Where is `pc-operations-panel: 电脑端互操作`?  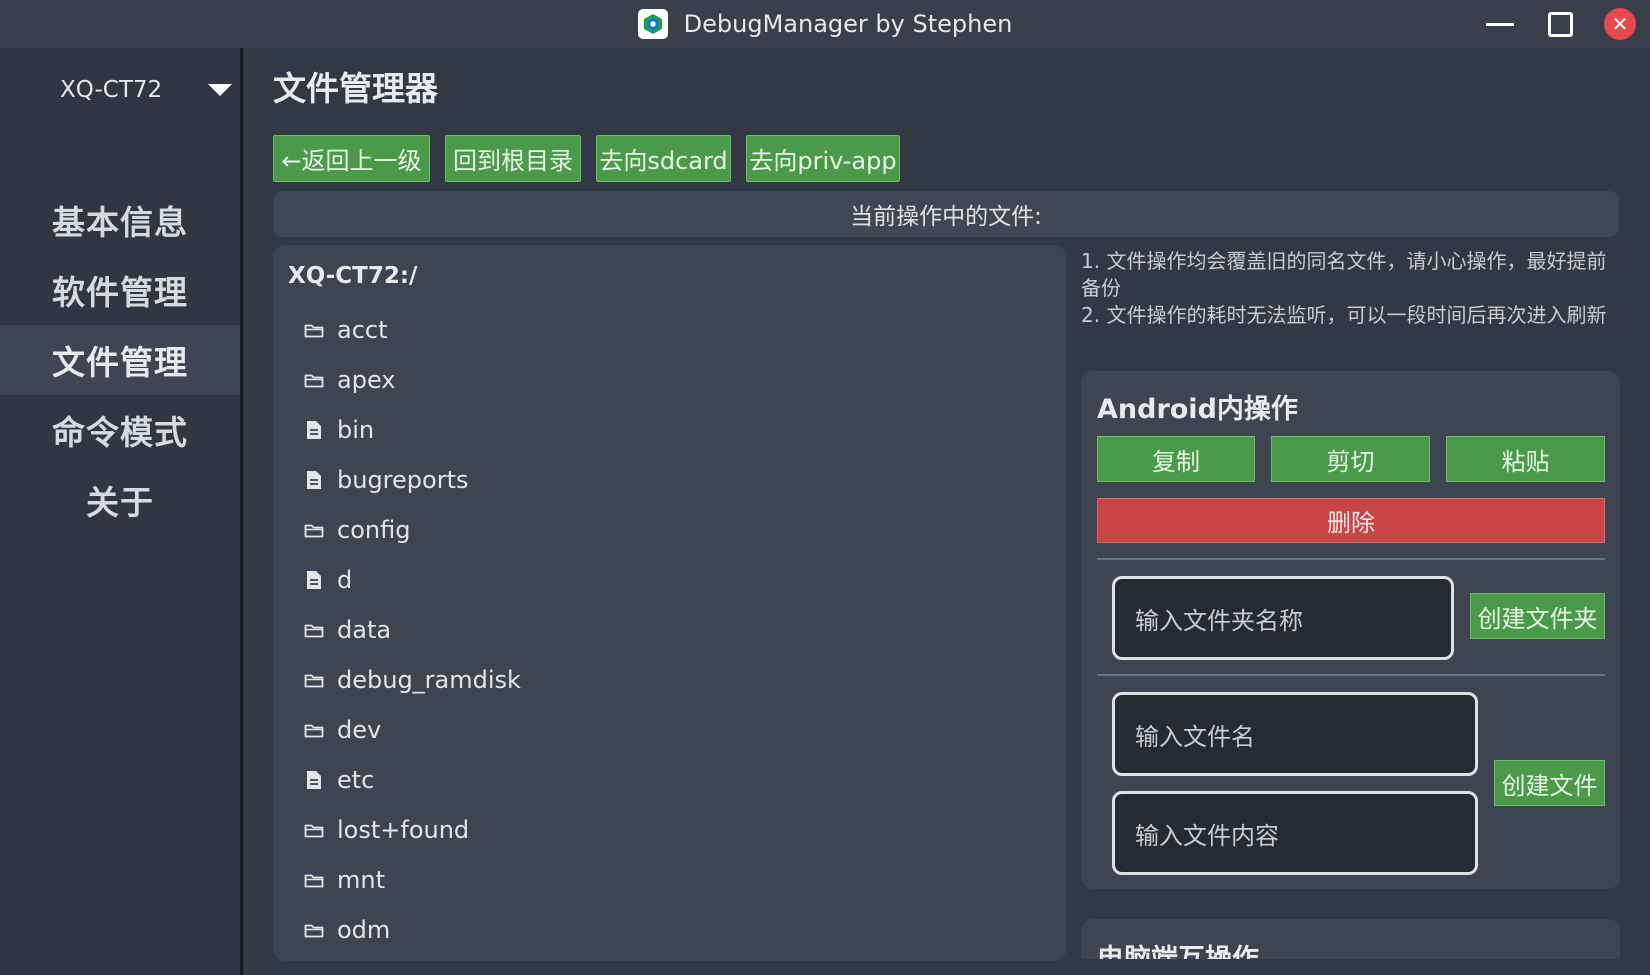
pc-operations-panel: 电脑端互操作 is located at coordinates (1350, 939).